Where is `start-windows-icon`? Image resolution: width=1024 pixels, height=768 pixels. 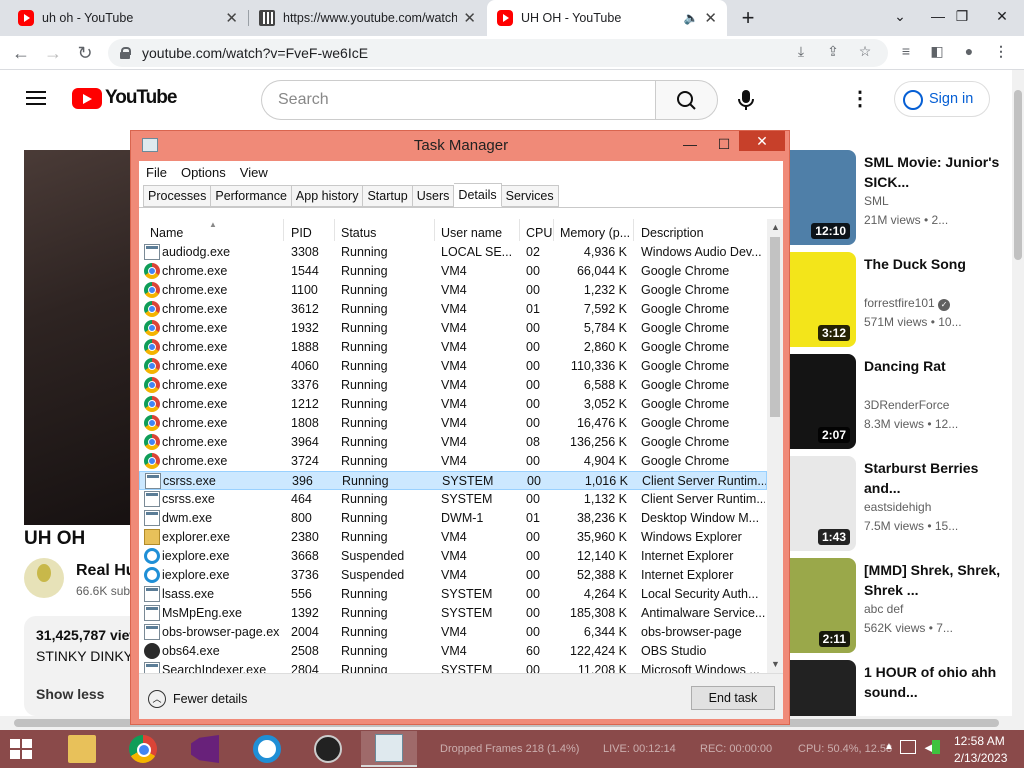
start-windows-icon is located at coordinates (21, 749).